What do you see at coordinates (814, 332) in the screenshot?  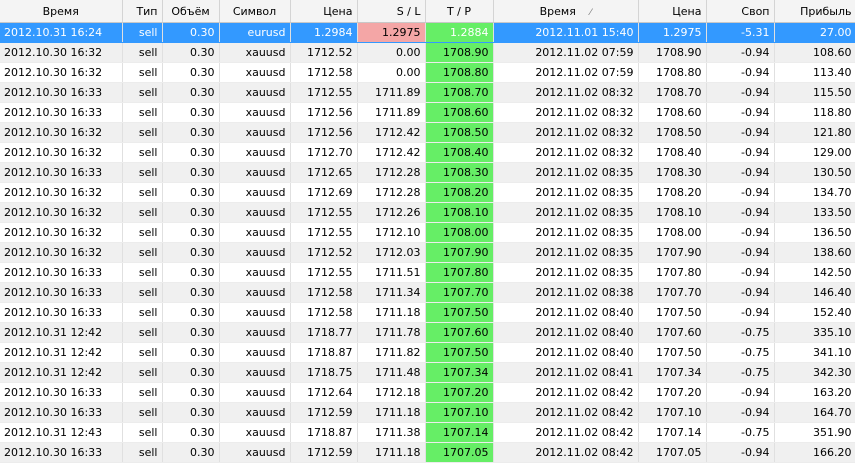 I see `cell-profit: 335.10` at bounding box center [814, 332].